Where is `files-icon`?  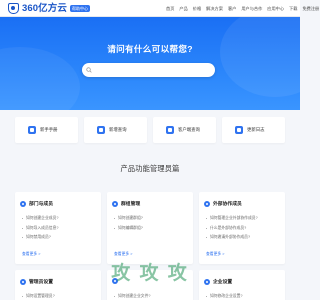 files-icon is located at coordinates (115, 281).